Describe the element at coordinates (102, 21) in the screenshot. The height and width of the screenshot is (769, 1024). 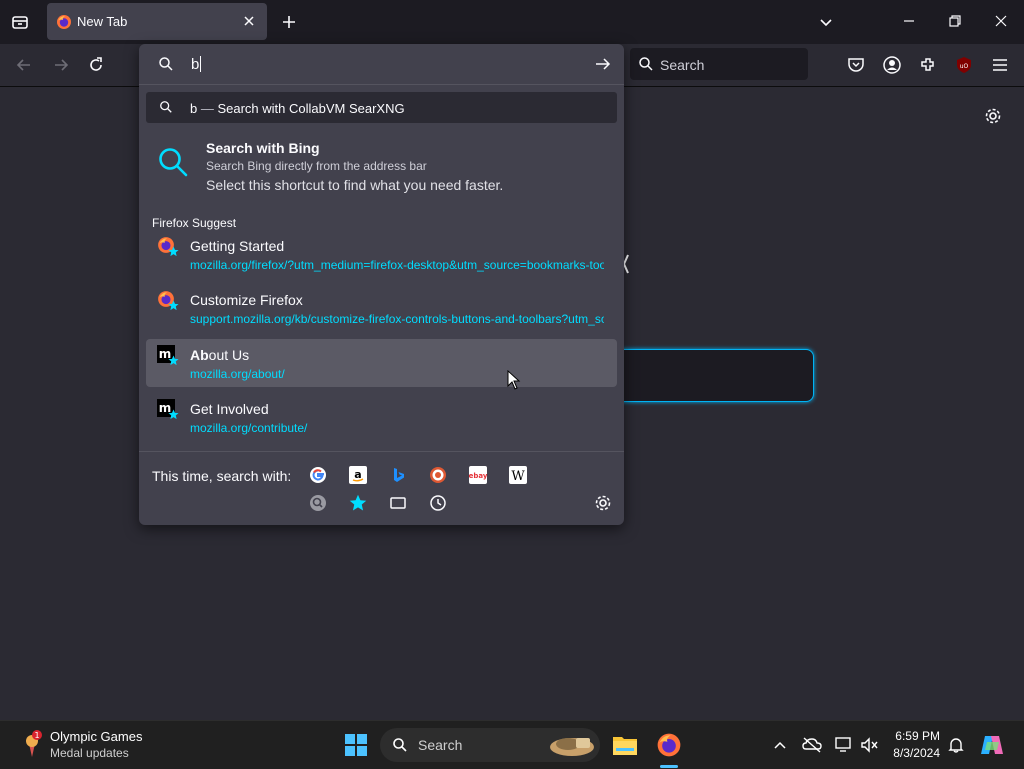
I see `tab-title: New Tab` at that location.